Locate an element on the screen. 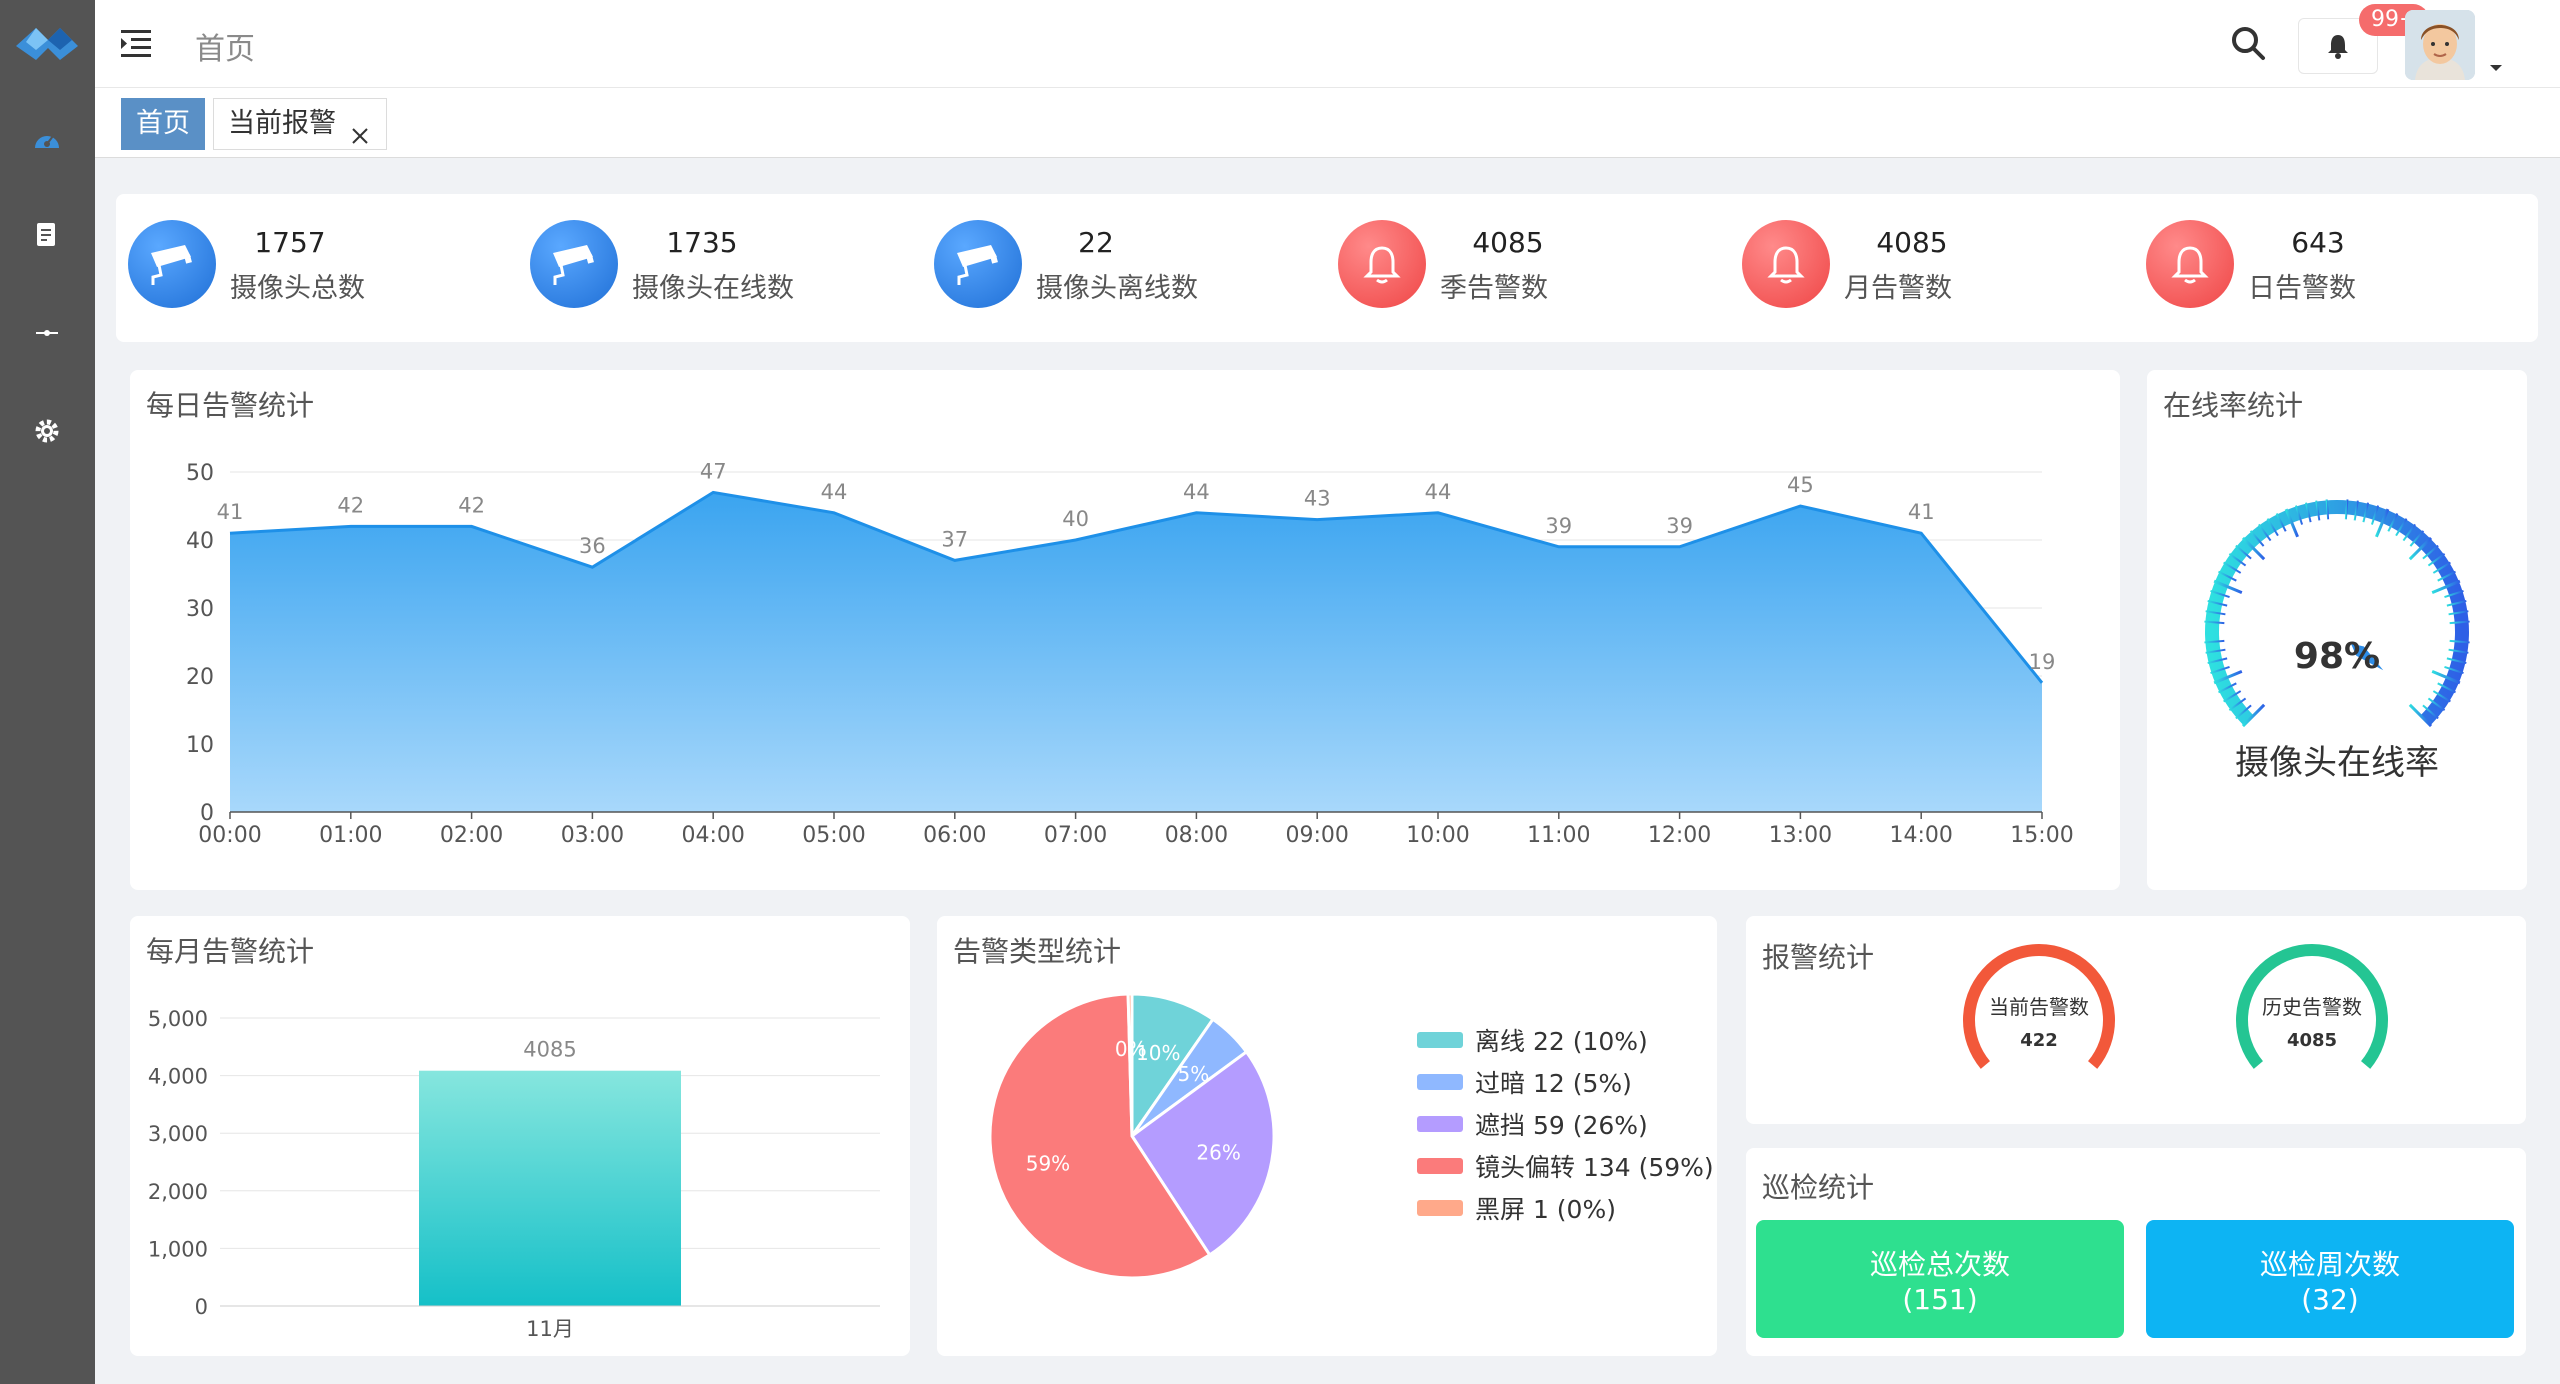 The height and width of the screenshot is (1384, 2560). patrol-stats-card: 巡检统计 巡检总次数 (151) 巡检周次数 (32) is located at coordinates (2136, 1252).